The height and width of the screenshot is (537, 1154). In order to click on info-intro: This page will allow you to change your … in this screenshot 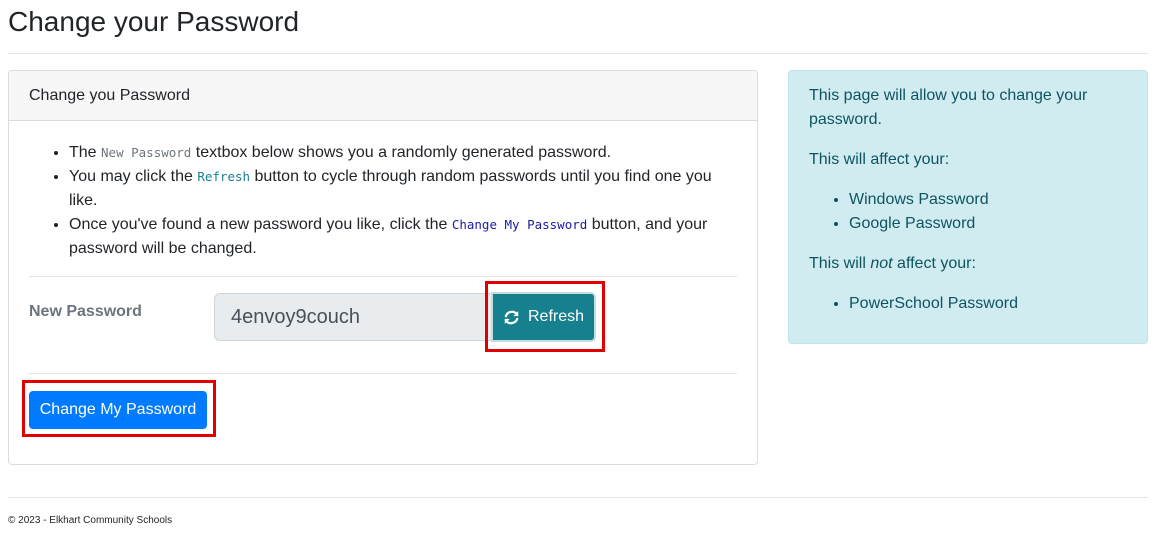, I will do `click(948, 107)`.